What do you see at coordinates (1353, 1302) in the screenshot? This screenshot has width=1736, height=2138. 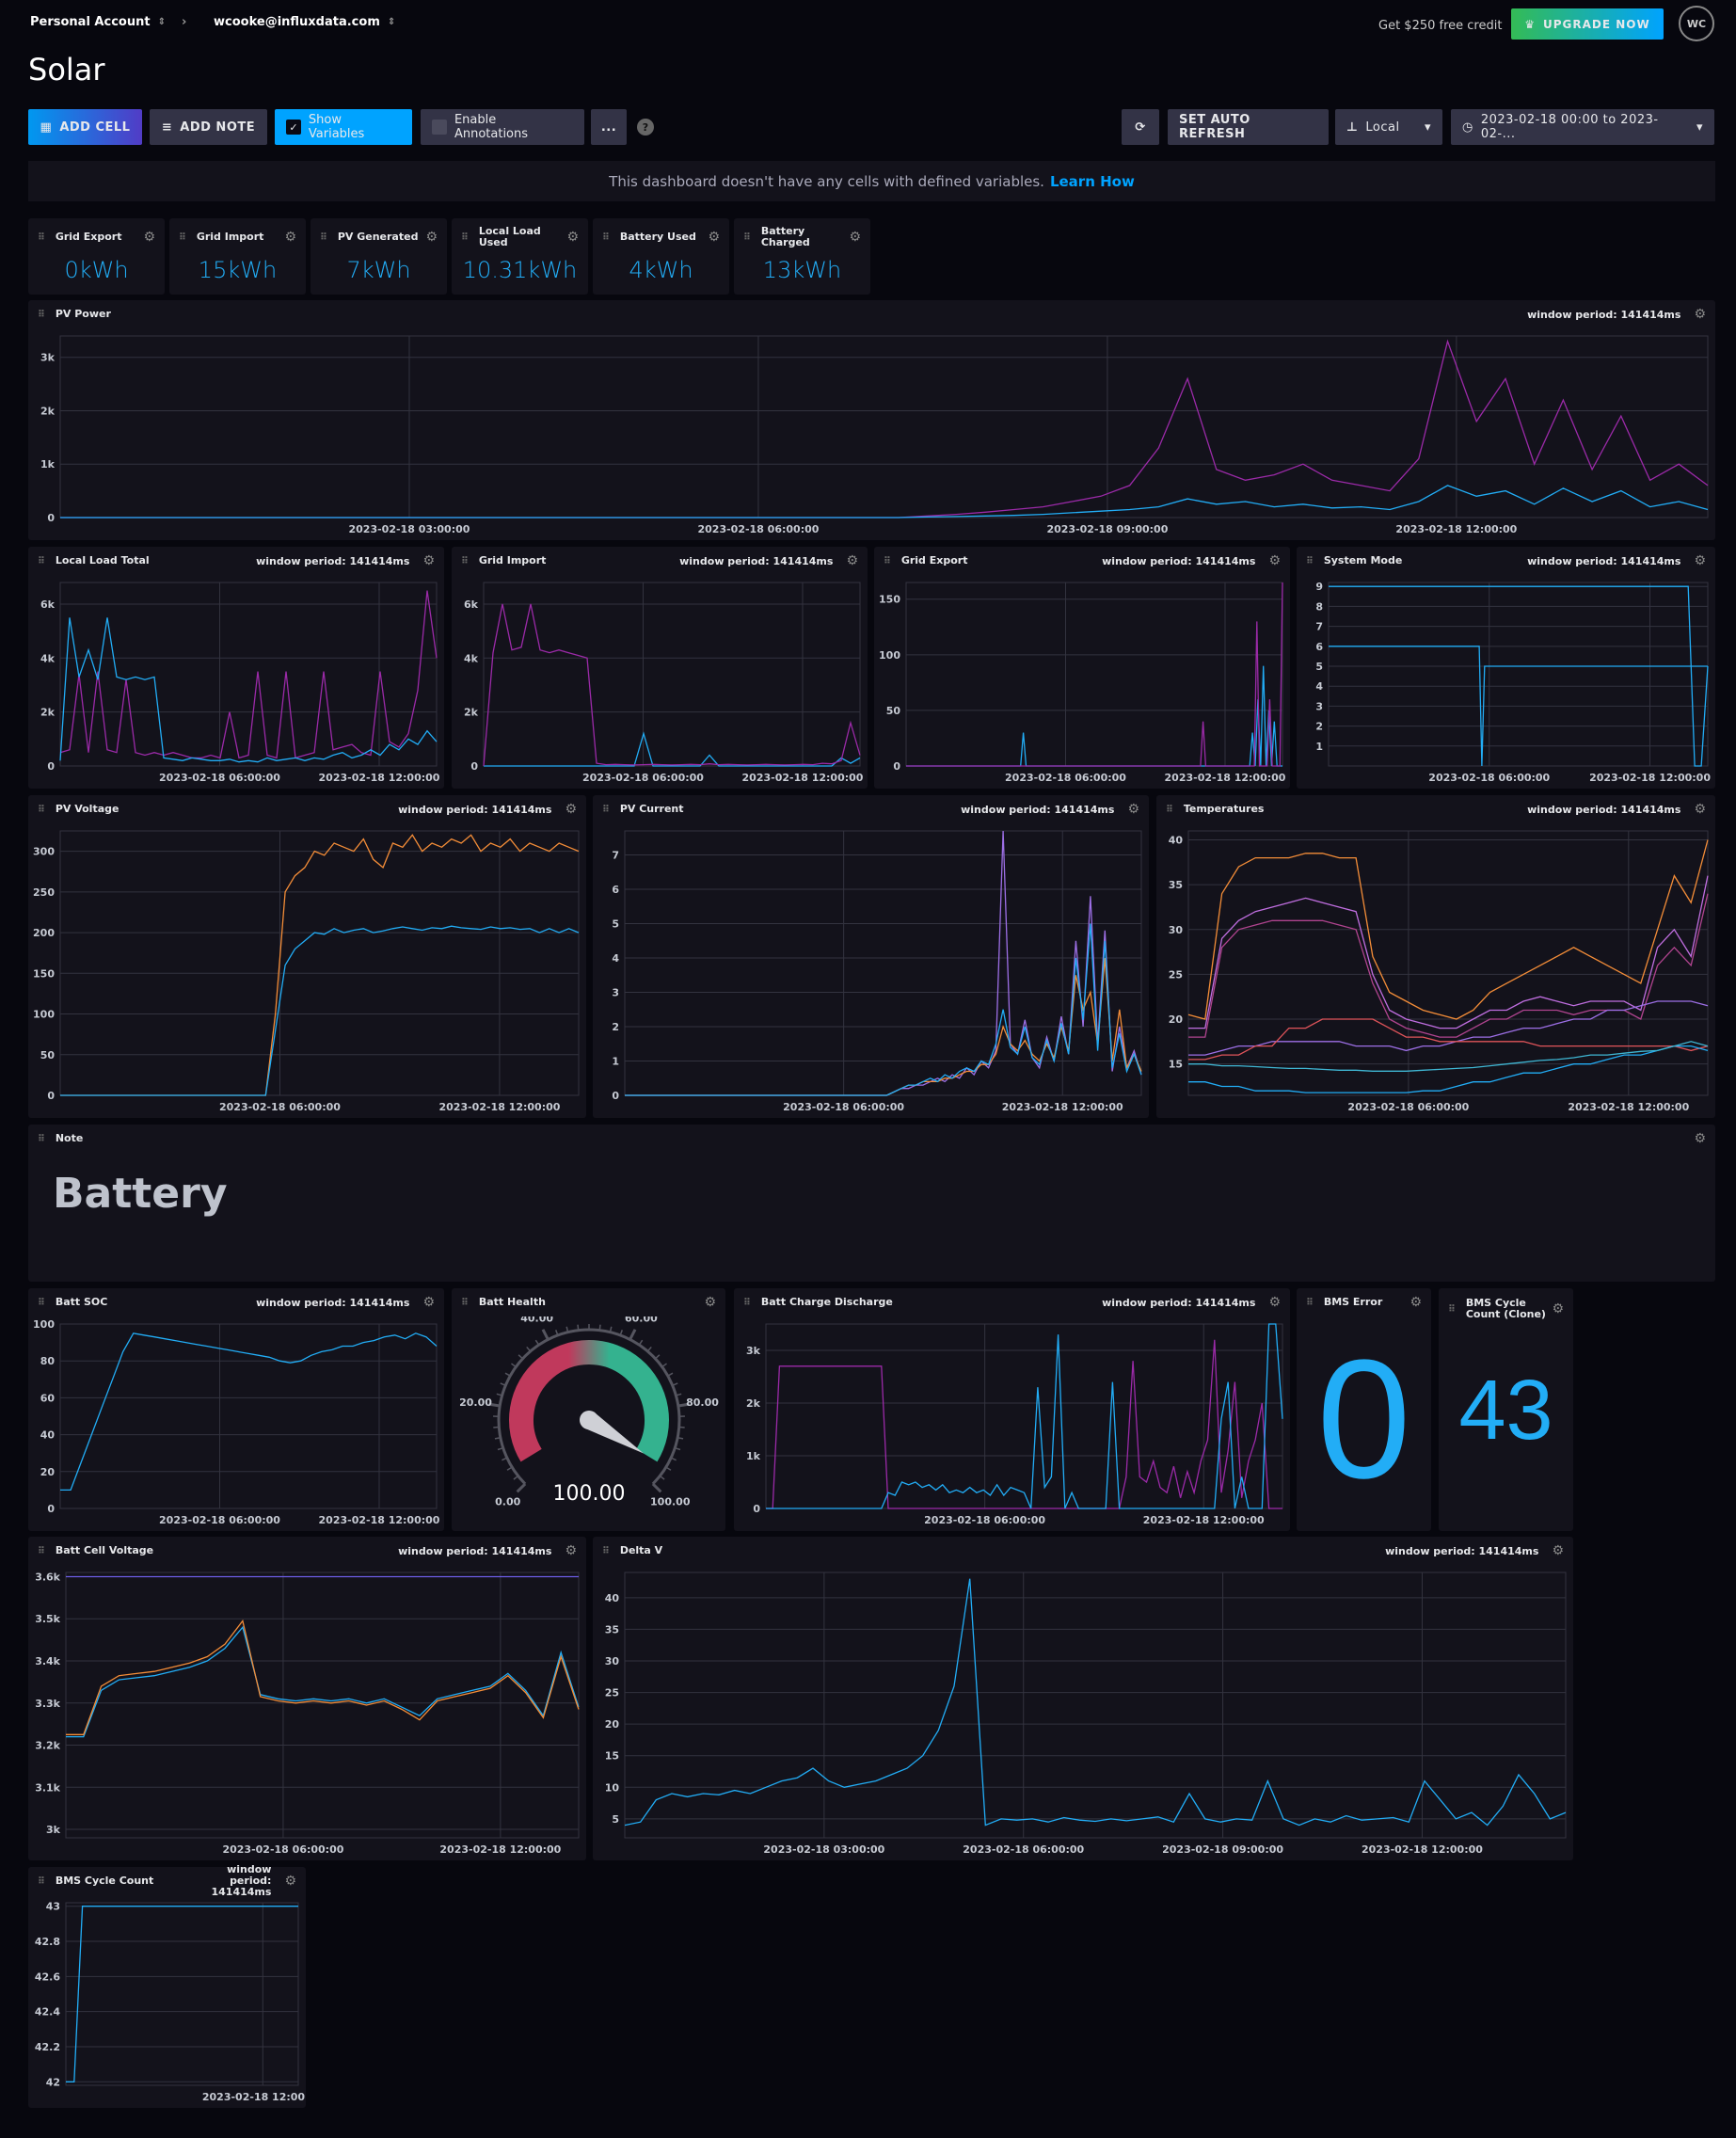 I see `panel-title: BMS Error` at bounding box center [1353, 1302].